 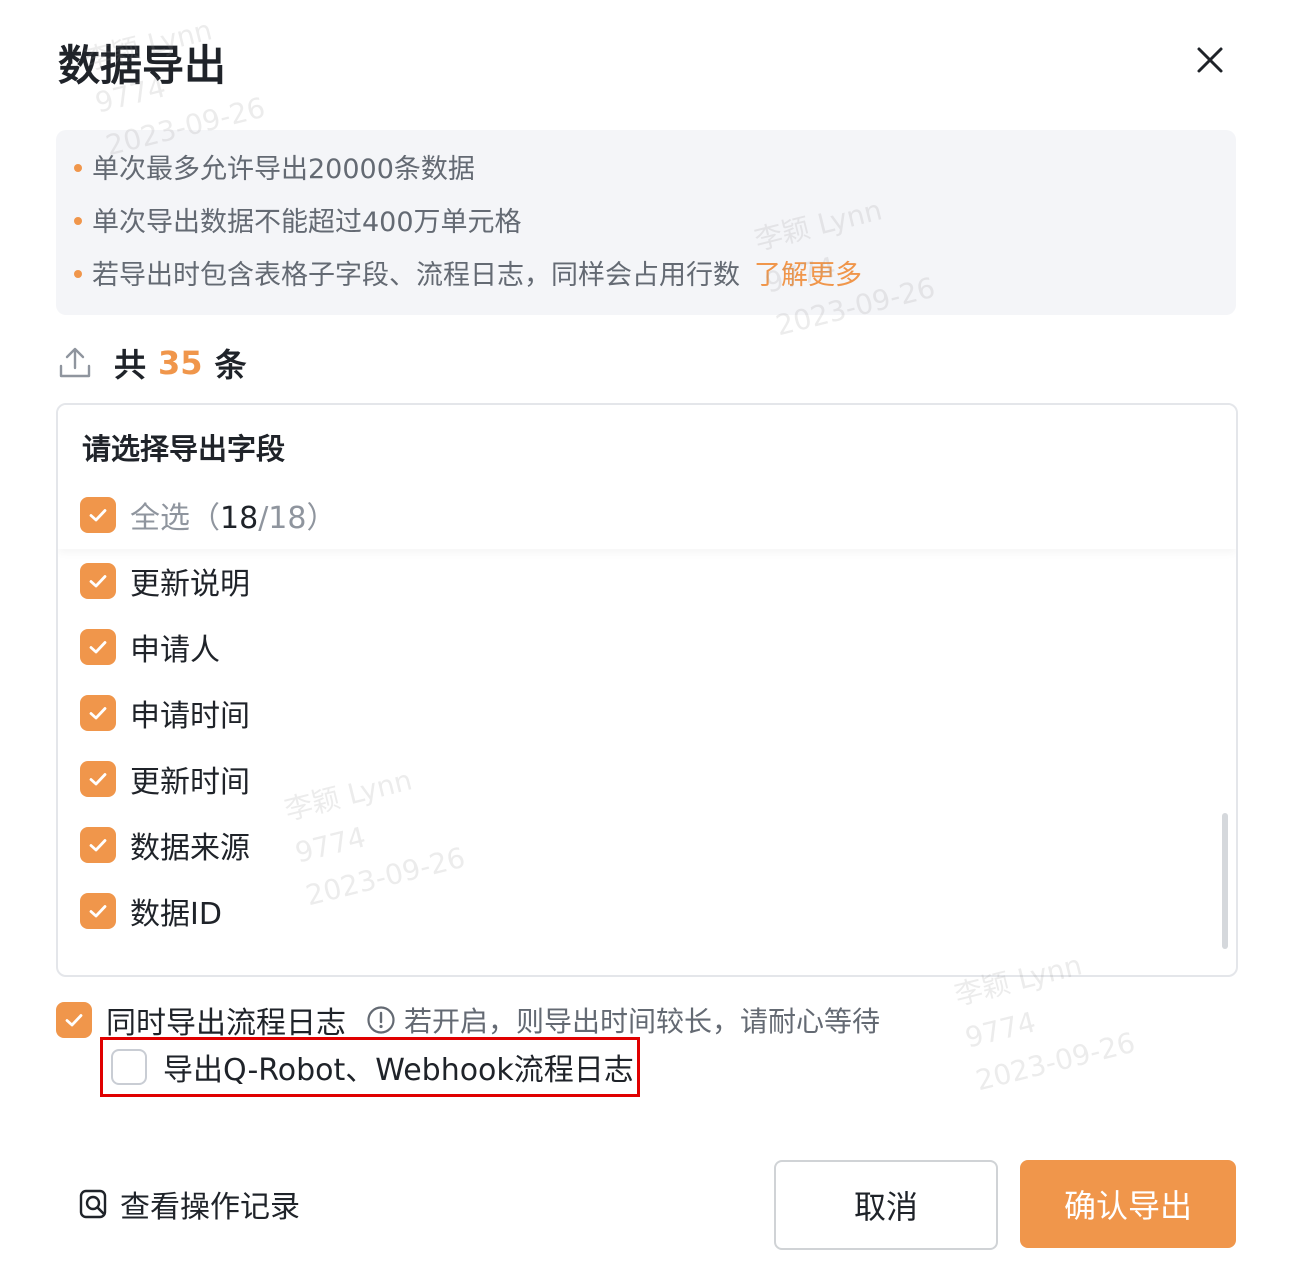 I want to click on notice-line: 单次最多允许导出20000条数据, so click(x=274, y=170).